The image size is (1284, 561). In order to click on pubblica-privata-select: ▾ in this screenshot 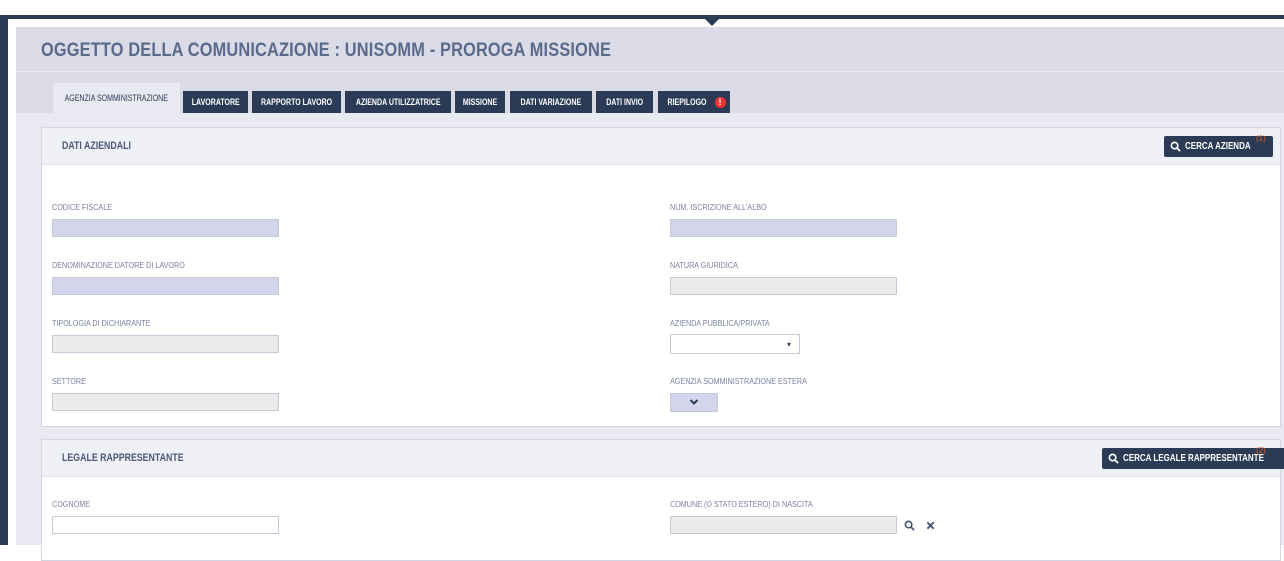, I will do `click(735, 344)`.